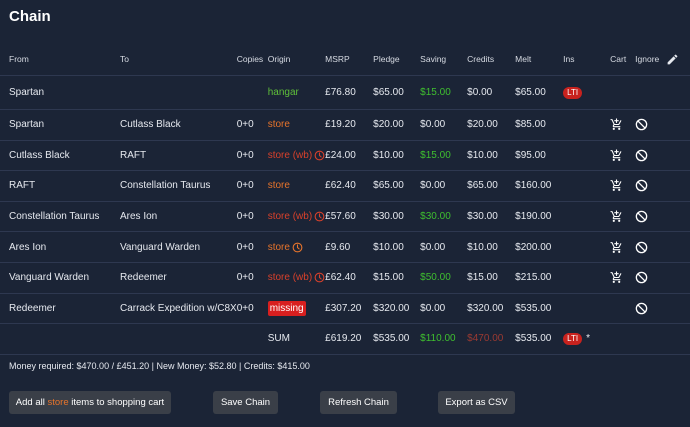 The image size is (690, 427). What do you see at coordinates (349, 156) in the screenshot?
I see `cell-msrp: £24.00` at bounding box center [349, 156].